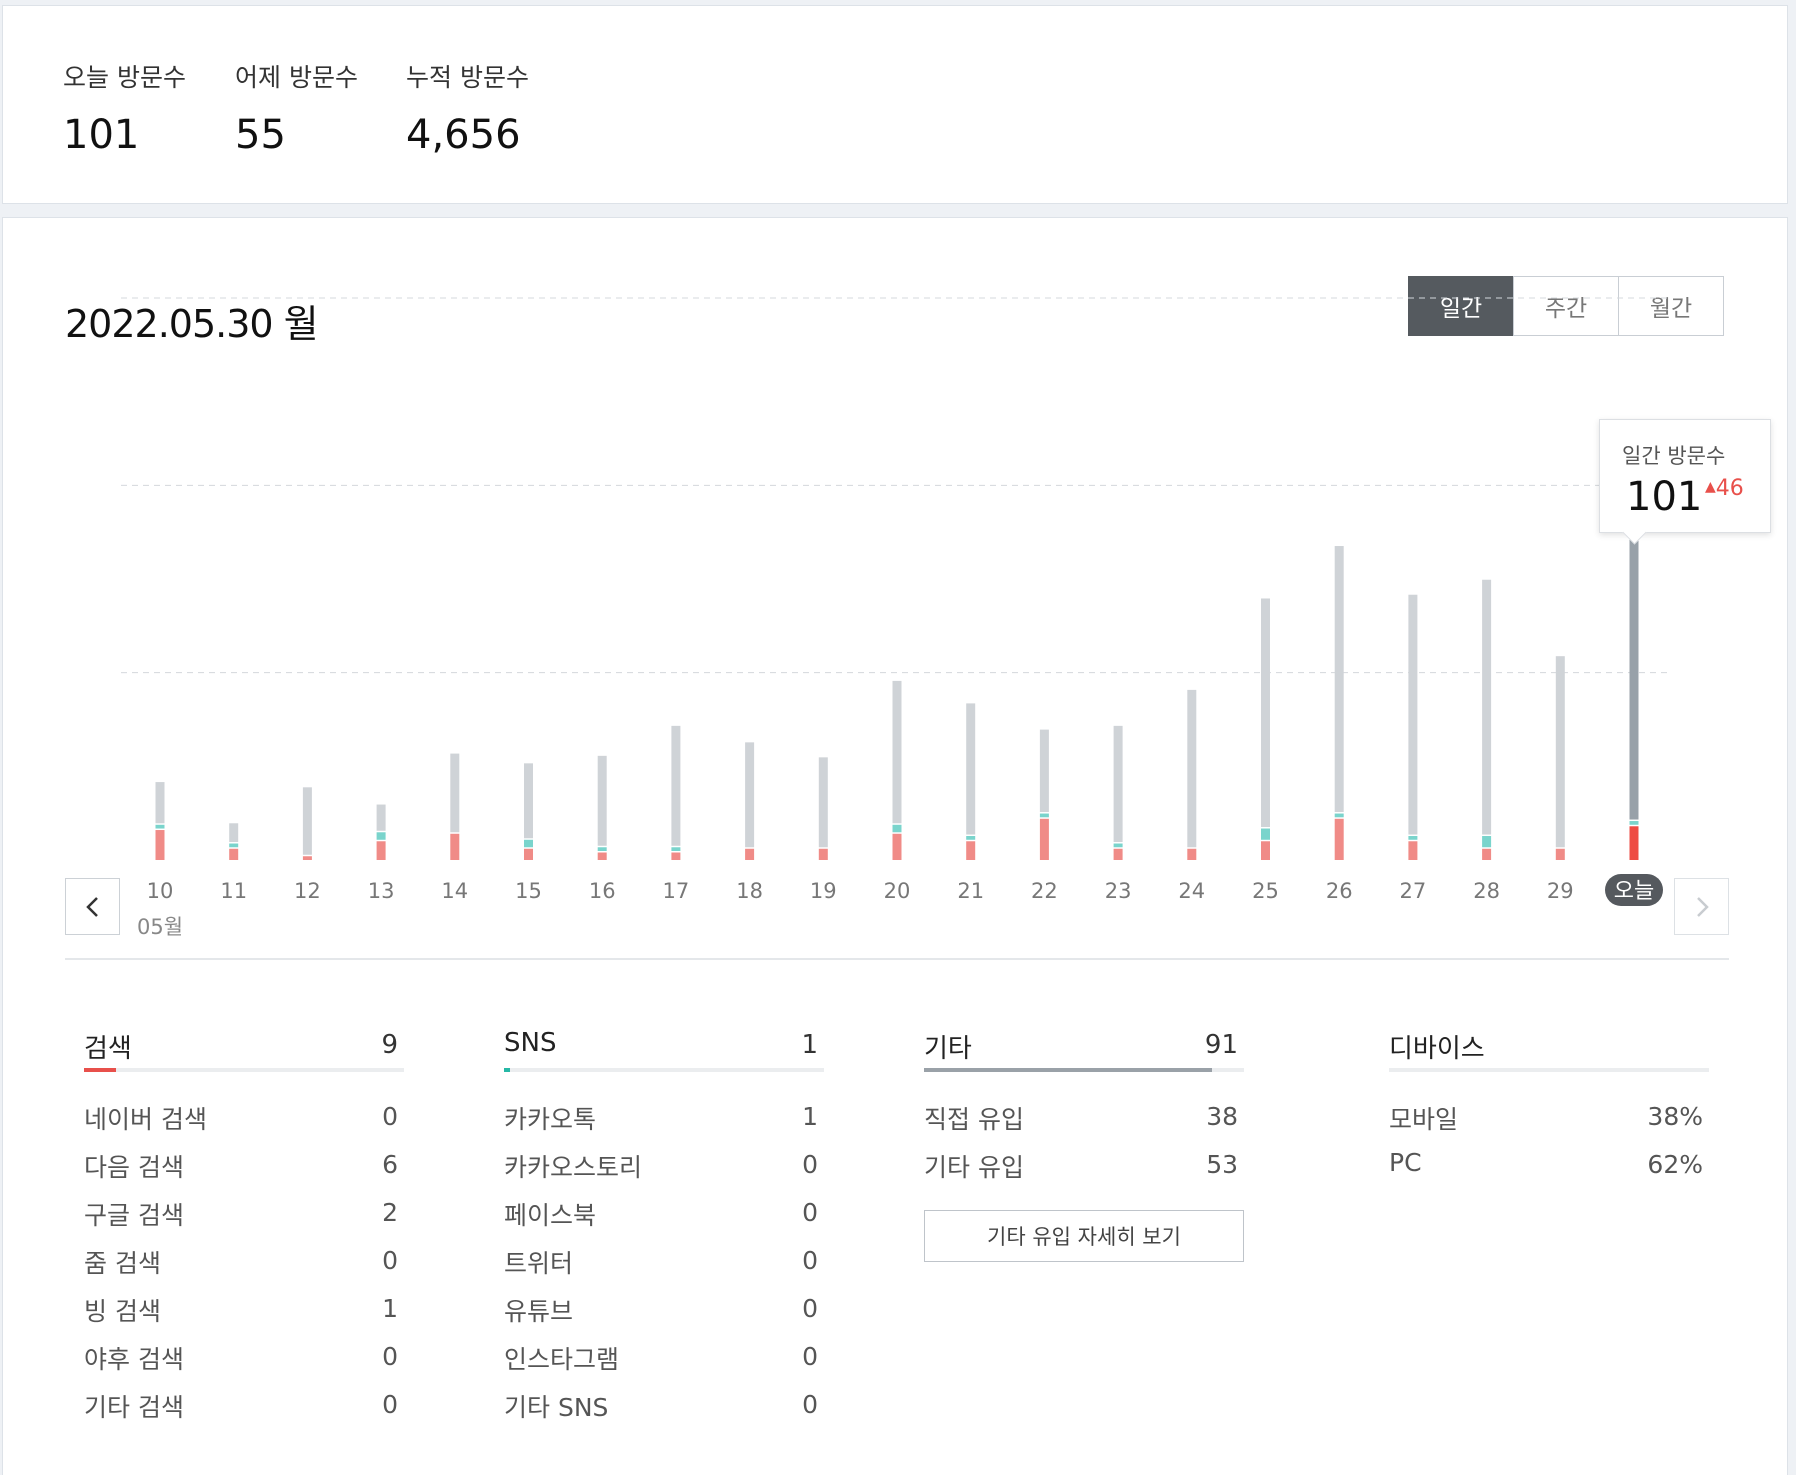 The width and height of the screenshot is (1796, 1475). I want to click on row-label: PC, so click(1405, 1162).